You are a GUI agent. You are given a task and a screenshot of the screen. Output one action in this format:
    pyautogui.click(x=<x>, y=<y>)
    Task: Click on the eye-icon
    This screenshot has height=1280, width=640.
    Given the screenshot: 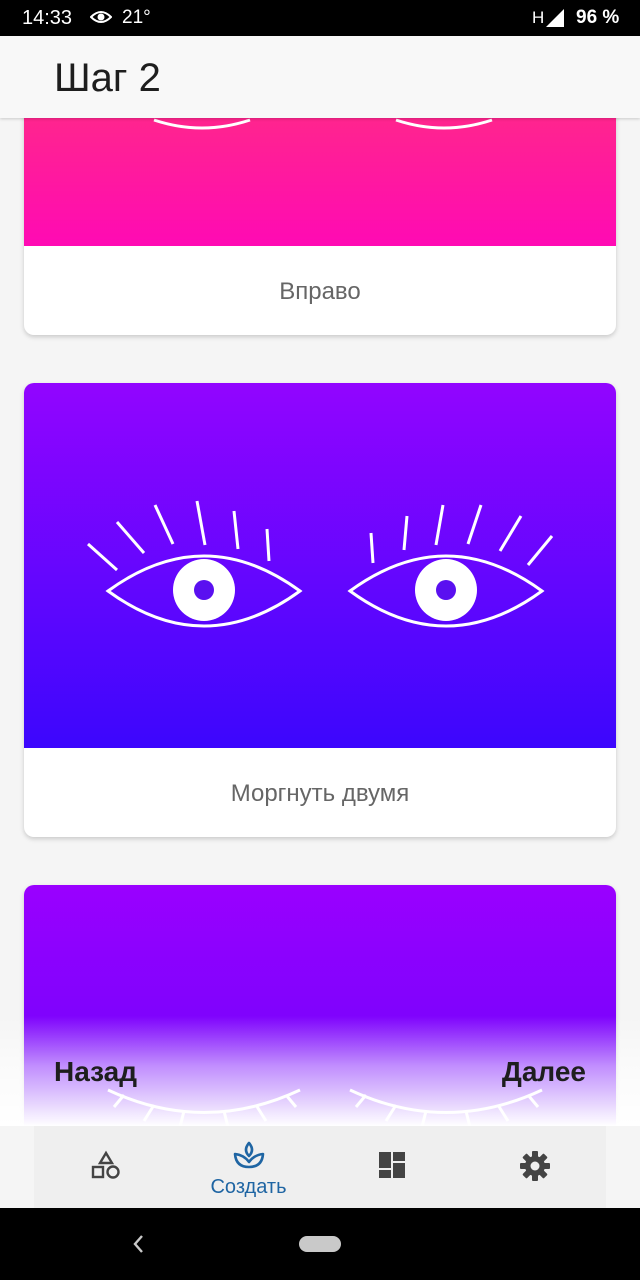 What is the action you would take?
    pyautogui.click(x=101, y=19)
    